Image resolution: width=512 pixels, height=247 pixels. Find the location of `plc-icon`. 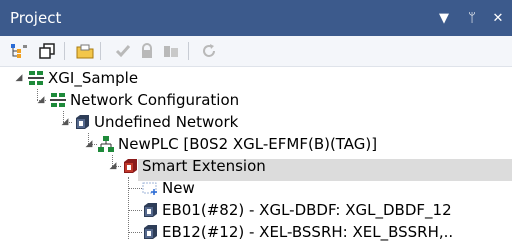

plc-icon is located at coordinates (106, 144).